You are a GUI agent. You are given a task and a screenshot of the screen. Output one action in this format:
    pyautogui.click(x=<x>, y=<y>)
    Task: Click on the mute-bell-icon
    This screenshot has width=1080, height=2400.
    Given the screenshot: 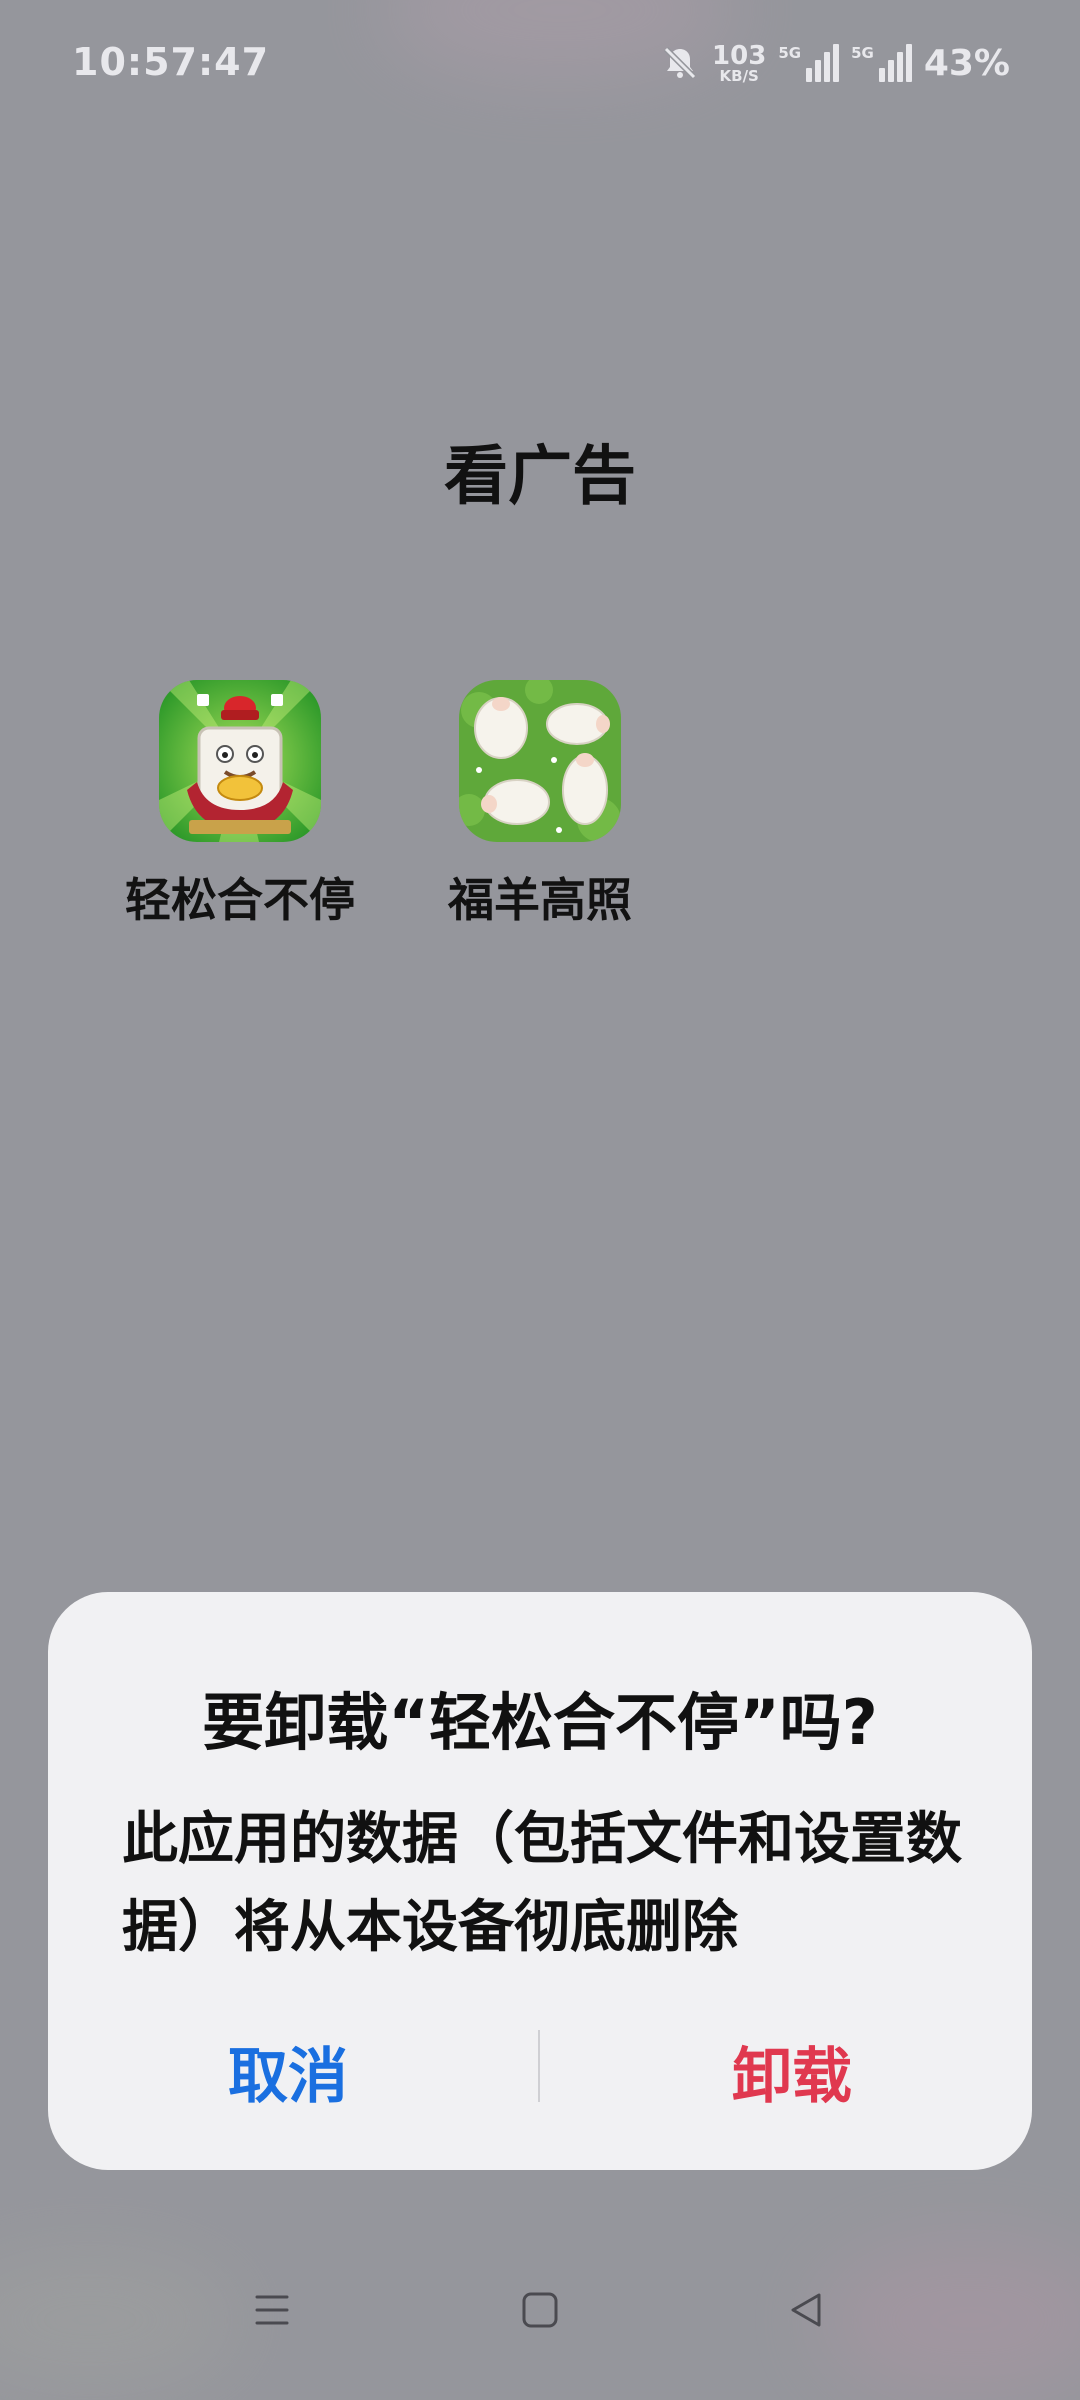 What is the action you would take?
    pyautogui.click(x=680, y=63)
    